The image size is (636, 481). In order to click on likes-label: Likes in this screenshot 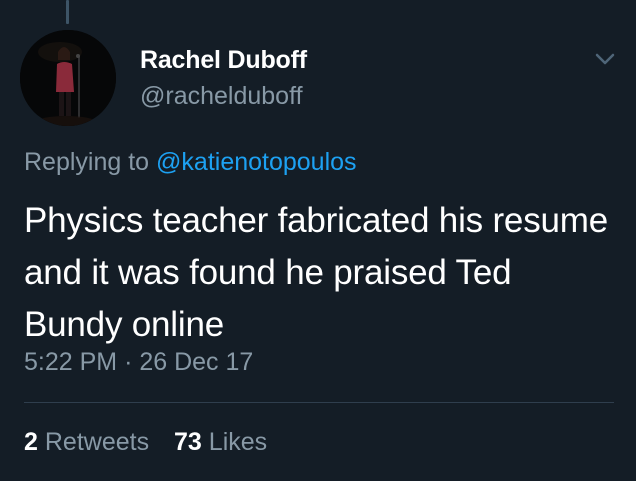, I will do `click(238, 442)`.